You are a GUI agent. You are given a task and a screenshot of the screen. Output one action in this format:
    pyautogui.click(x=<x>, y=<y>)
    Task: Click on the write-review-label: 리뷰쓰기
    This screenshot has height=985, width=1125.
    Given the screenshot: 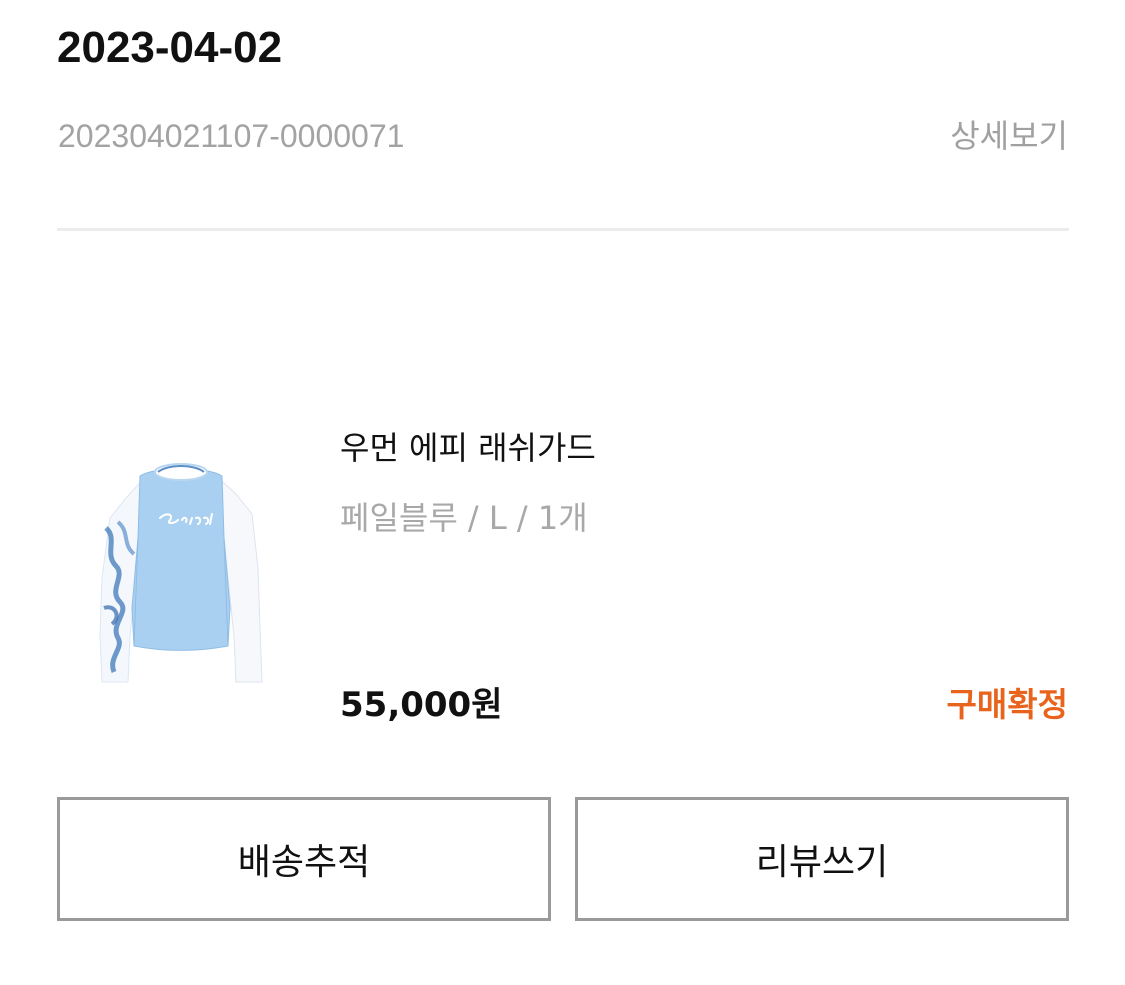 What is the action you would take?
    pyautogui.click(x=822, y=862)
    